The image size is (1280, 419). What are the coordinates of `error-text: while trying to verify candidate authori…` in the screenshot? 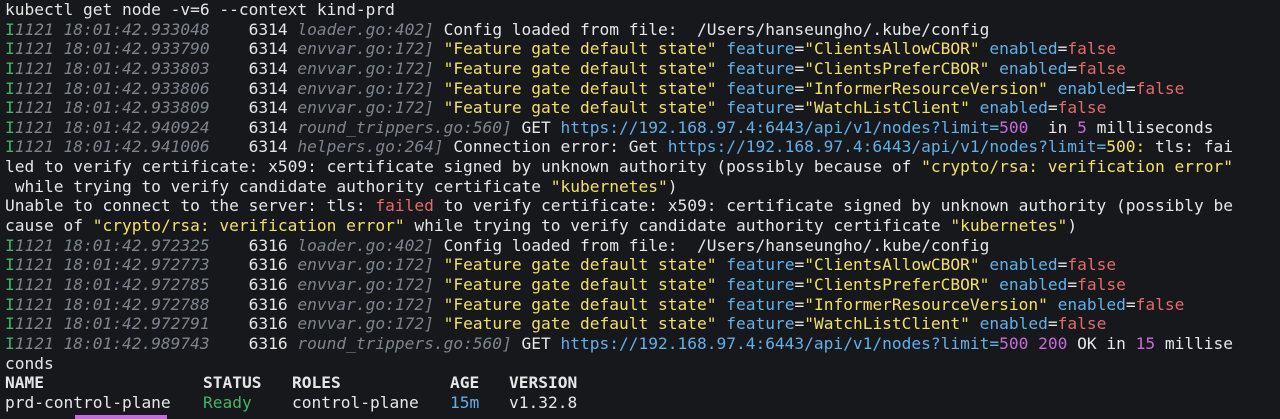 It's located at (677, 226).